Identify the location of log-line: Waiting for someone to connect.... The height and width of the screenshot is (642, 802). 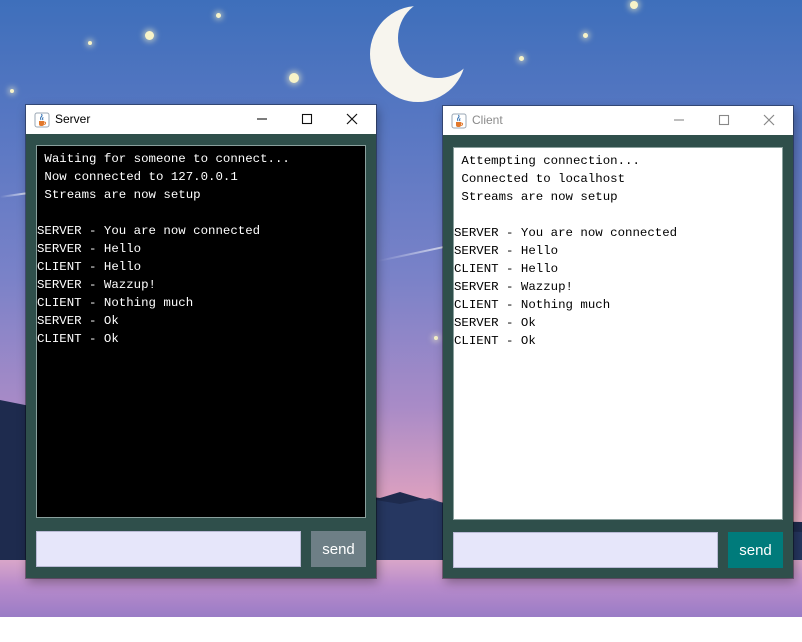
(163, 159).